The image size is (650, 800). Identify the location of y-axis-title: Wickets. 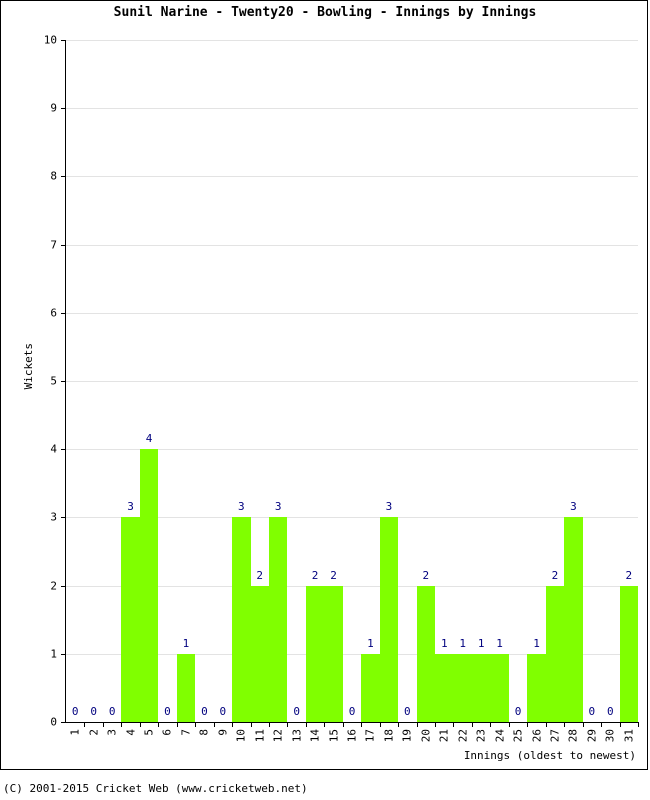
(28, 366).